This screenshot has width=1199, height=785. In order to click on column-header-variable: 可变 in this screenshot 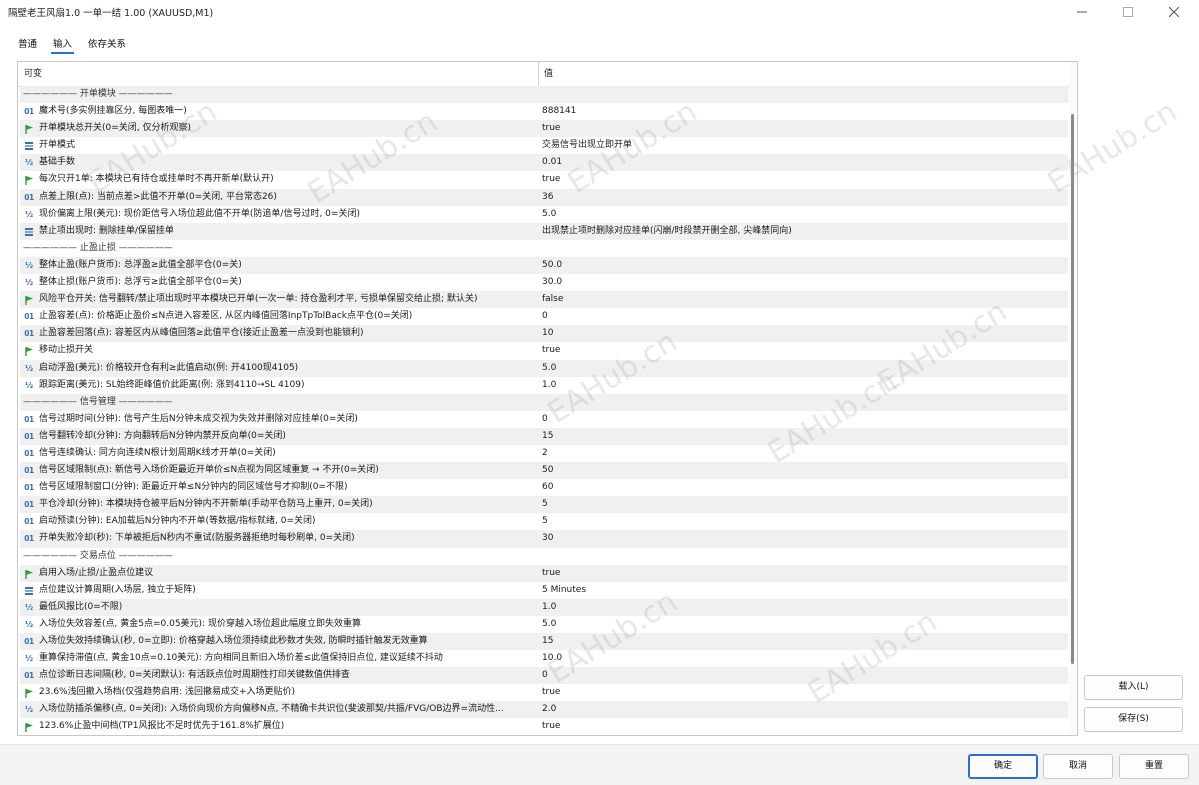, I will do `click(278, 74)`.